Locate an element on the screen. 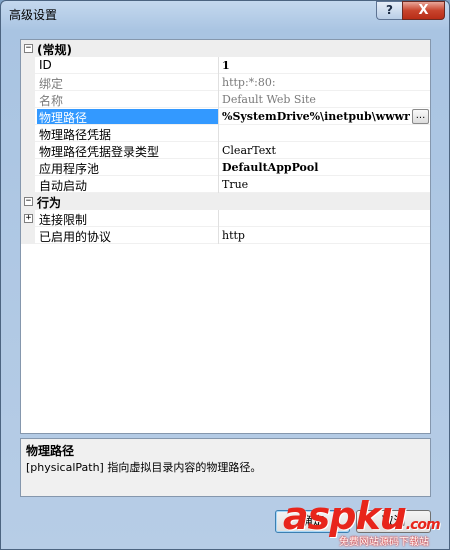 The height and width of the screenshot is (550, 450). property-row-logon-type: 物理路径凭据登录类型 ClearText is located at coordinates (225, 150).